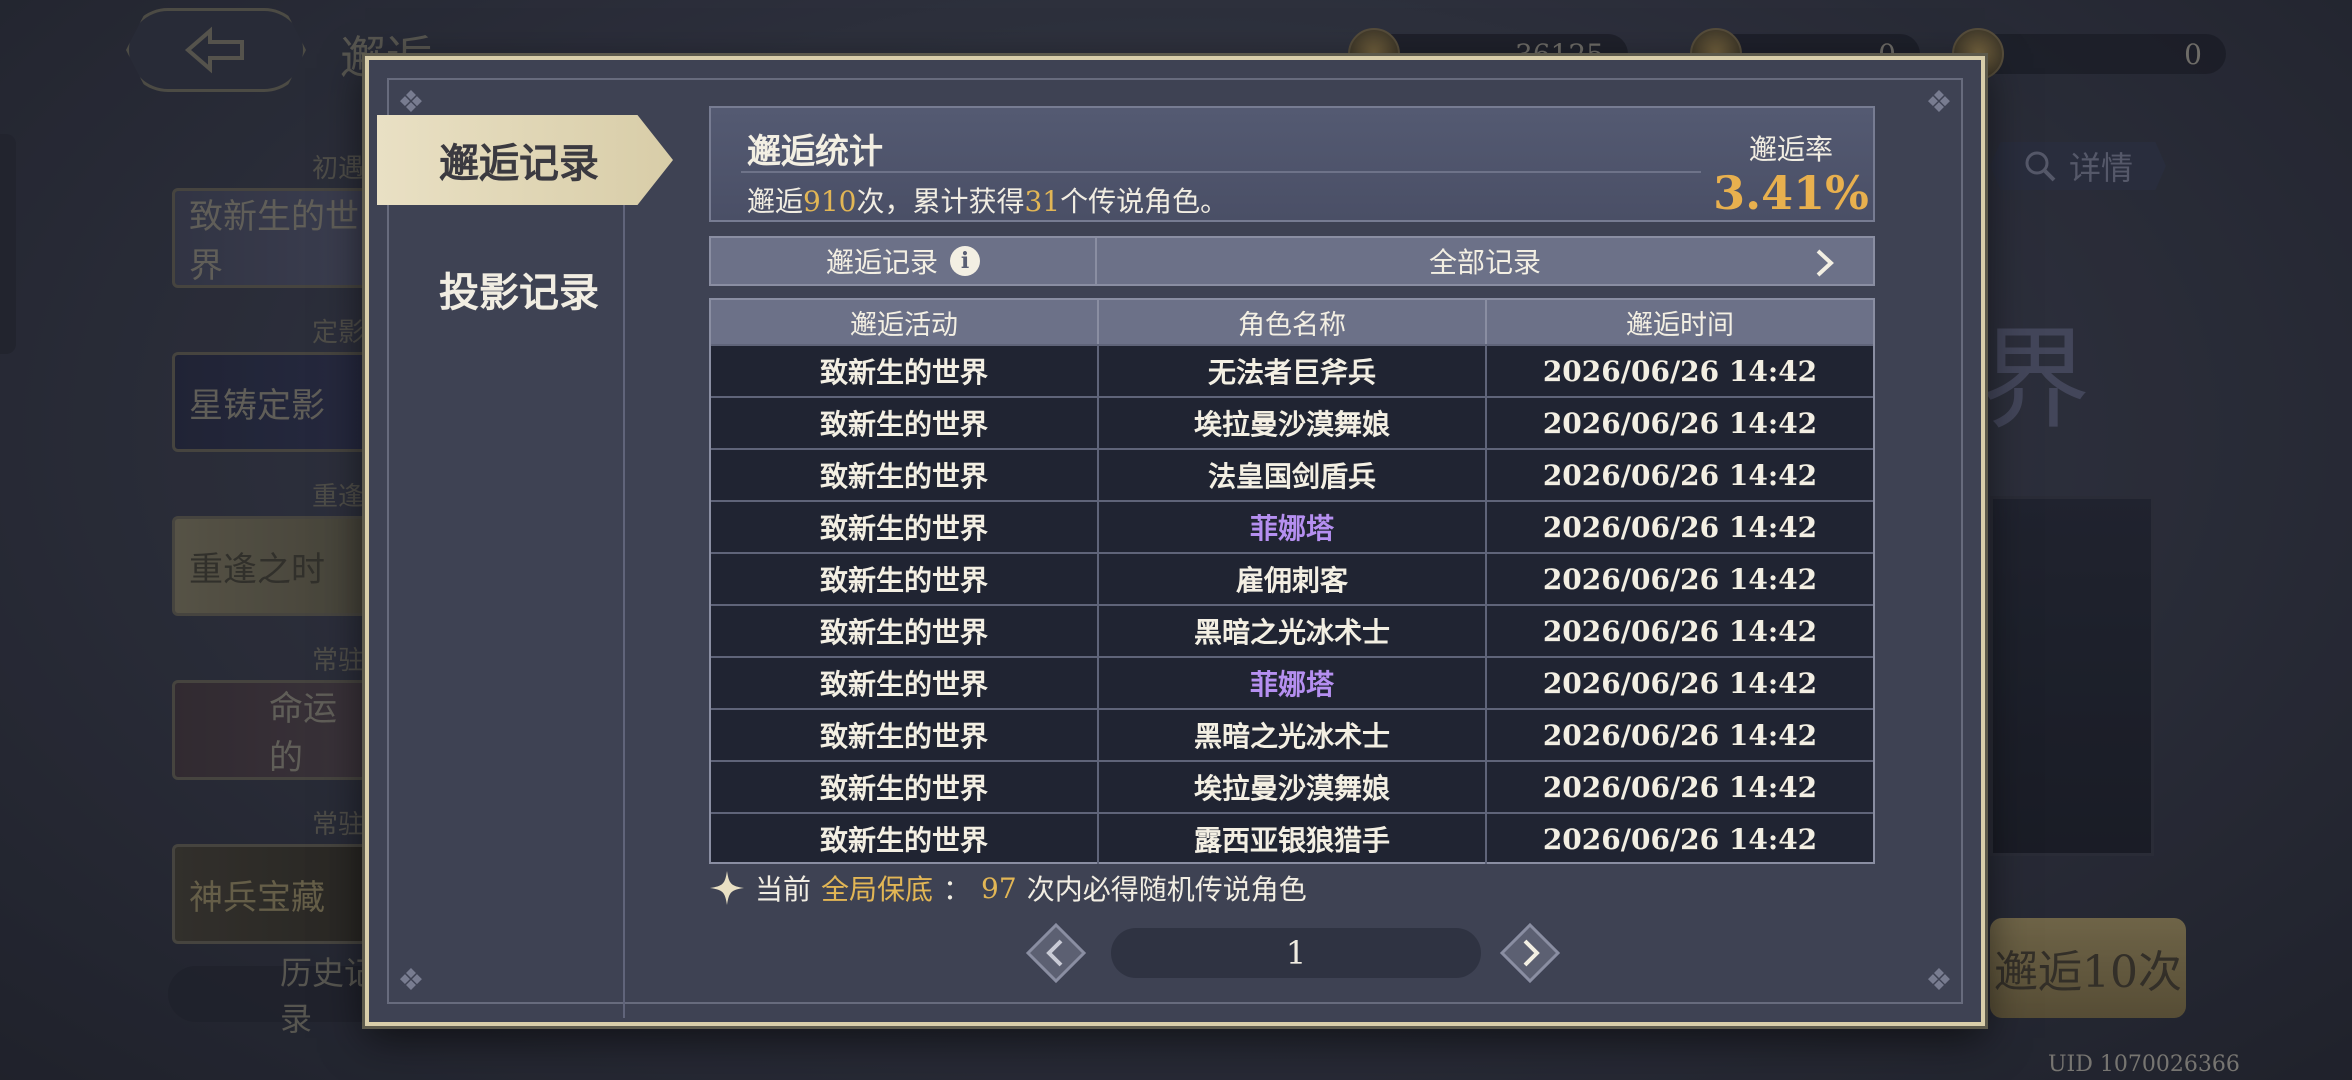 Image resolution: width=2352 pixels, height=1080 pixels. What do you see at coordinates (1296, 953) in the screenshot?
I see `page-number: 1` at bounding box center [1296, 953].